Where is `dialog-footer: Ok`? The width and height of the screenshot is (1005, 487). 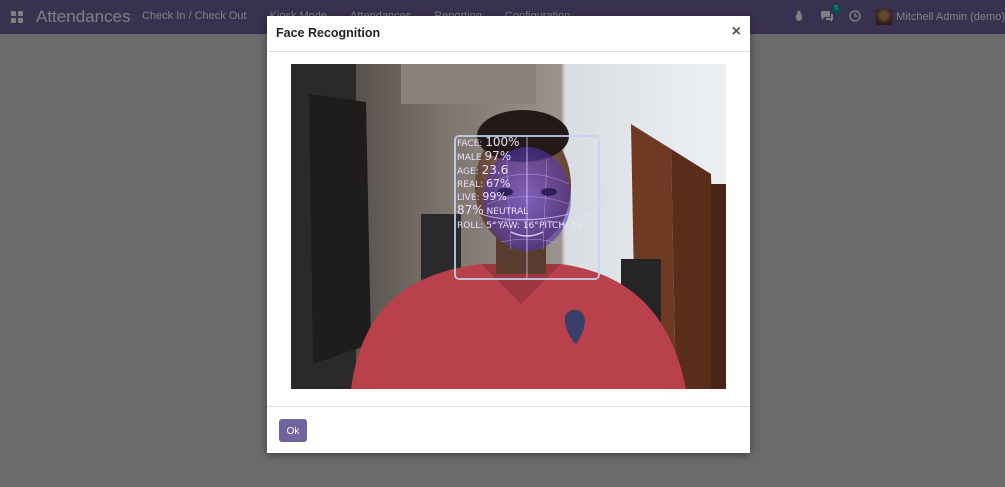 dialog-footer: Ok is located at coordinates (508, 430).